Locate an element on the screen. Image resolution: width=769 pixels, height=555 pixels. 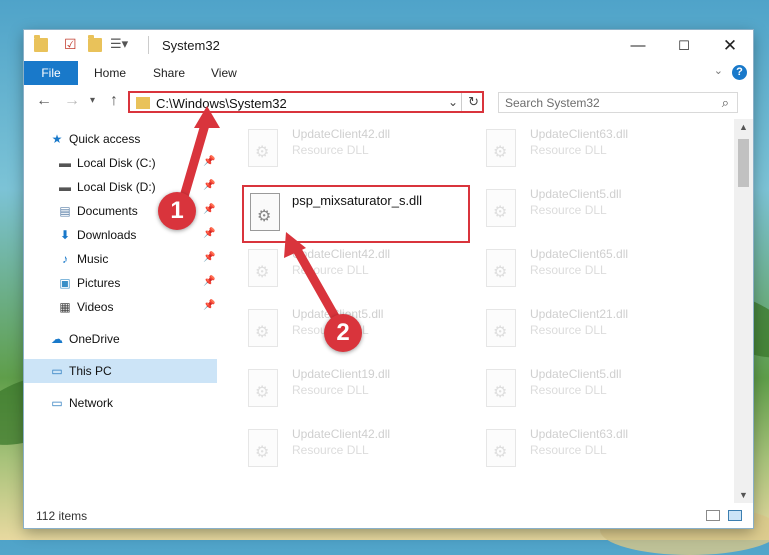
computer-icon: ▭ is located at coordinates (57, 371).